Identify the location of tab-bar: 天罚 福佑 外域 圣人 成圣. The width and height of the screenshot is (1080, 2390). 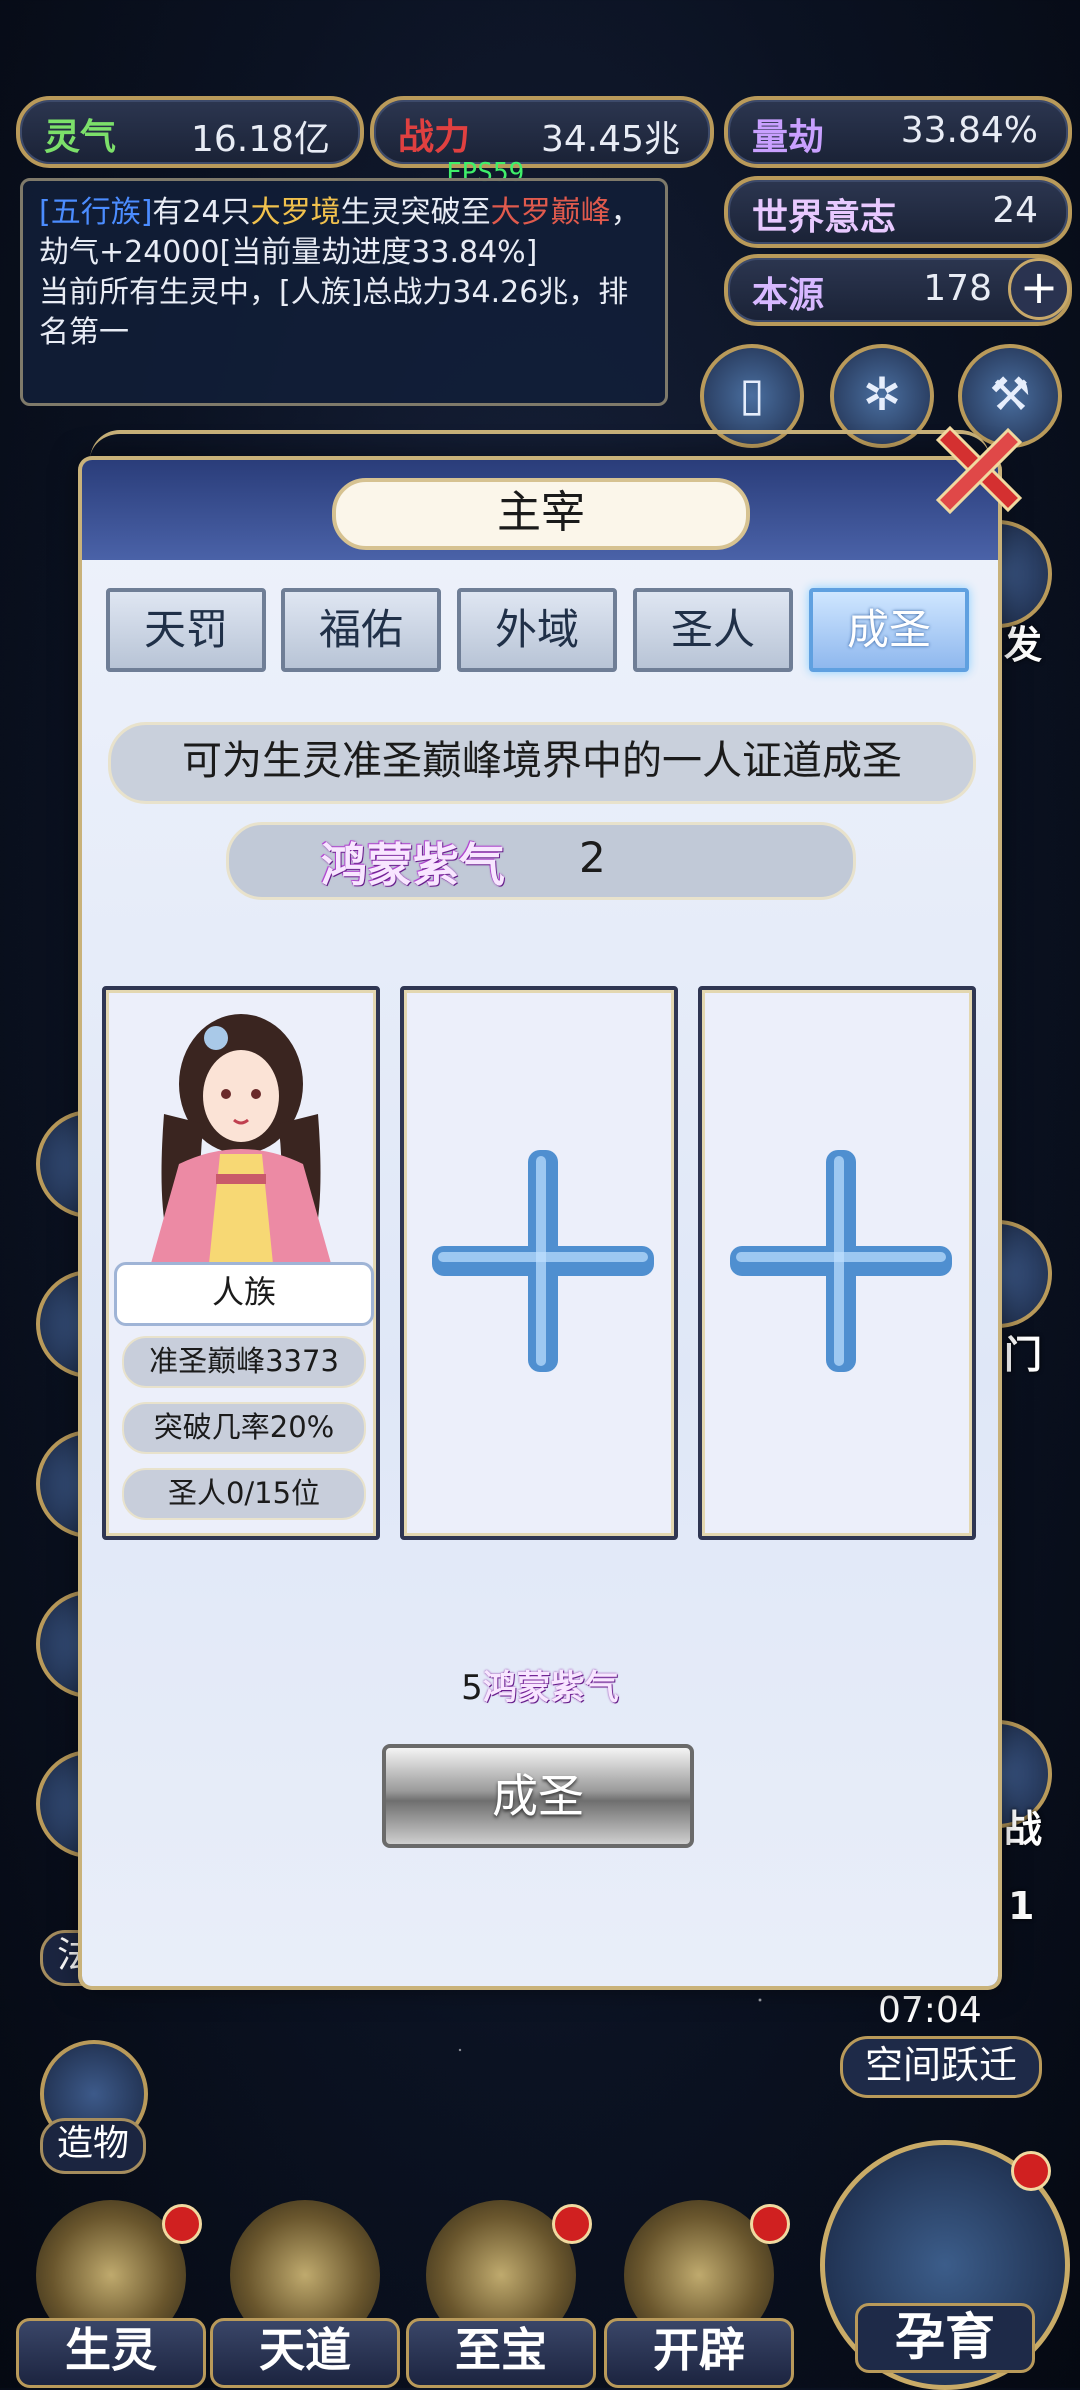
(540, 630).